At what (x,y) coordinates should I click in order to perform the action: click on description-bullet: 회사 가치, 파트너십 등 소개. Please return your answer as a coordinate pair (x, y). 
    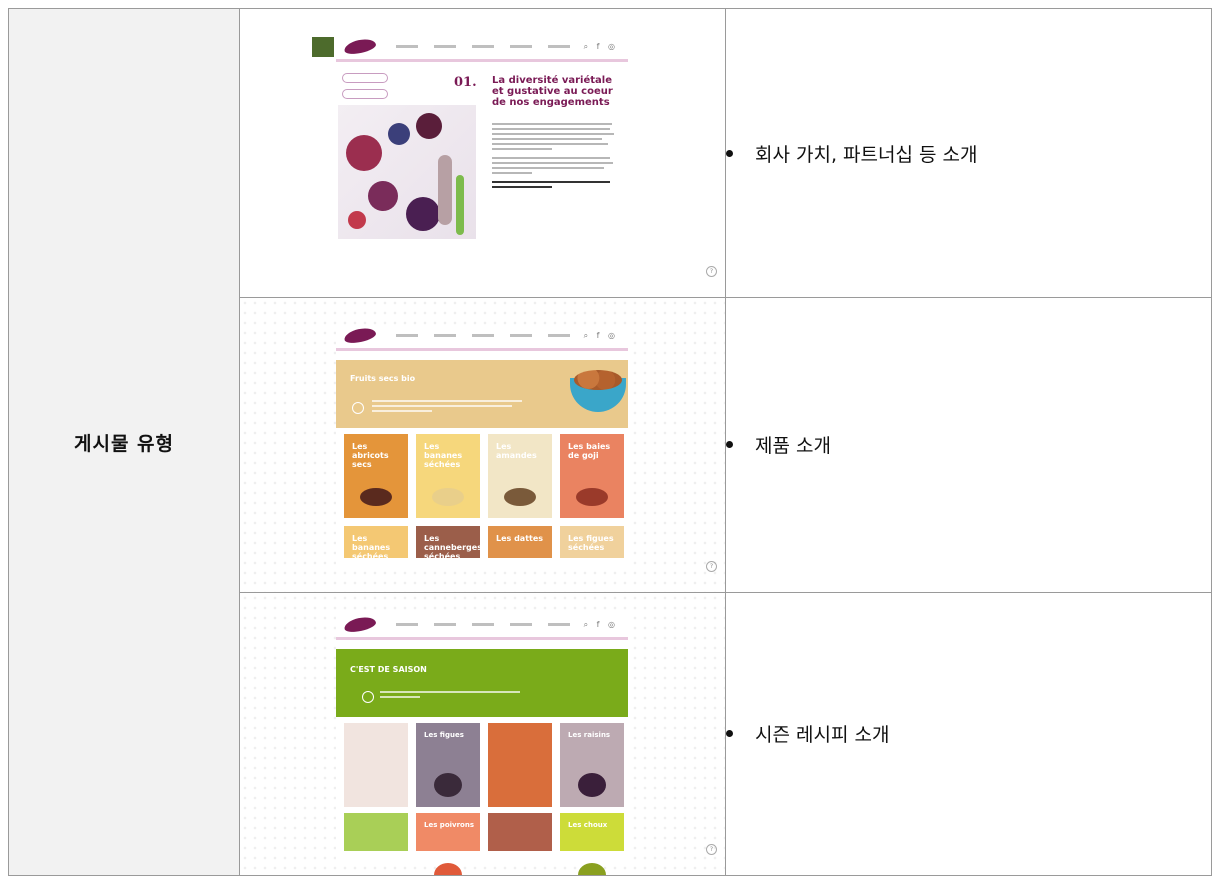
    Looking at the image, I should click on (968, 153).